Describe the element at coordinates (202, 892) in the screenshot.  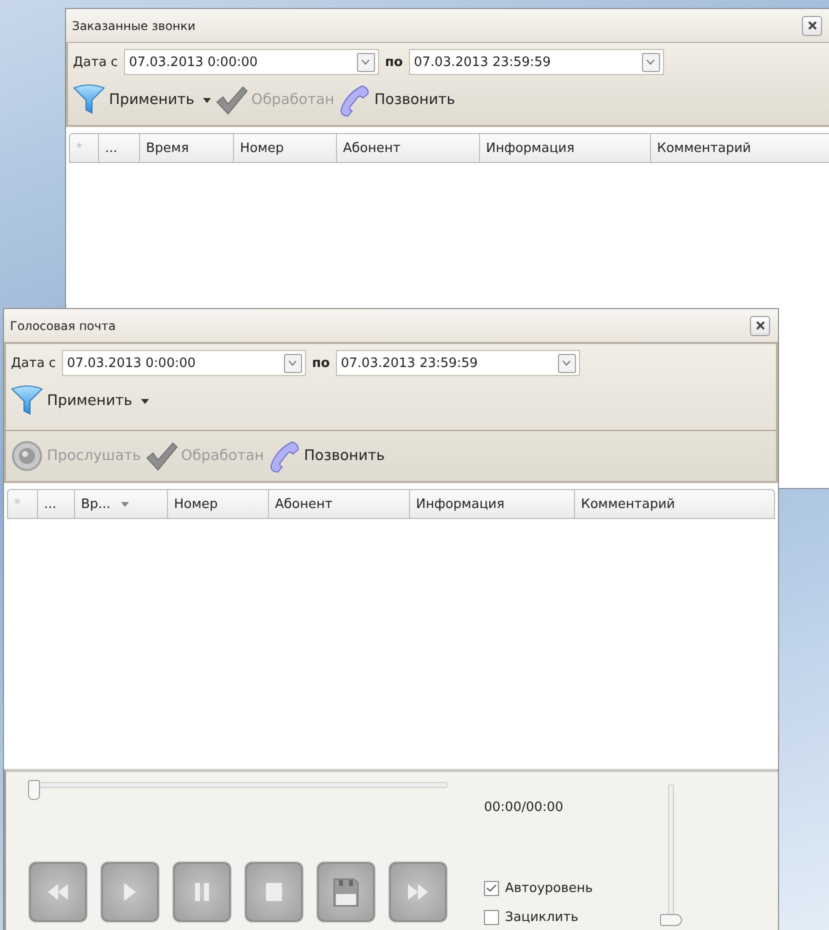
I see `pause-icon` at that location.